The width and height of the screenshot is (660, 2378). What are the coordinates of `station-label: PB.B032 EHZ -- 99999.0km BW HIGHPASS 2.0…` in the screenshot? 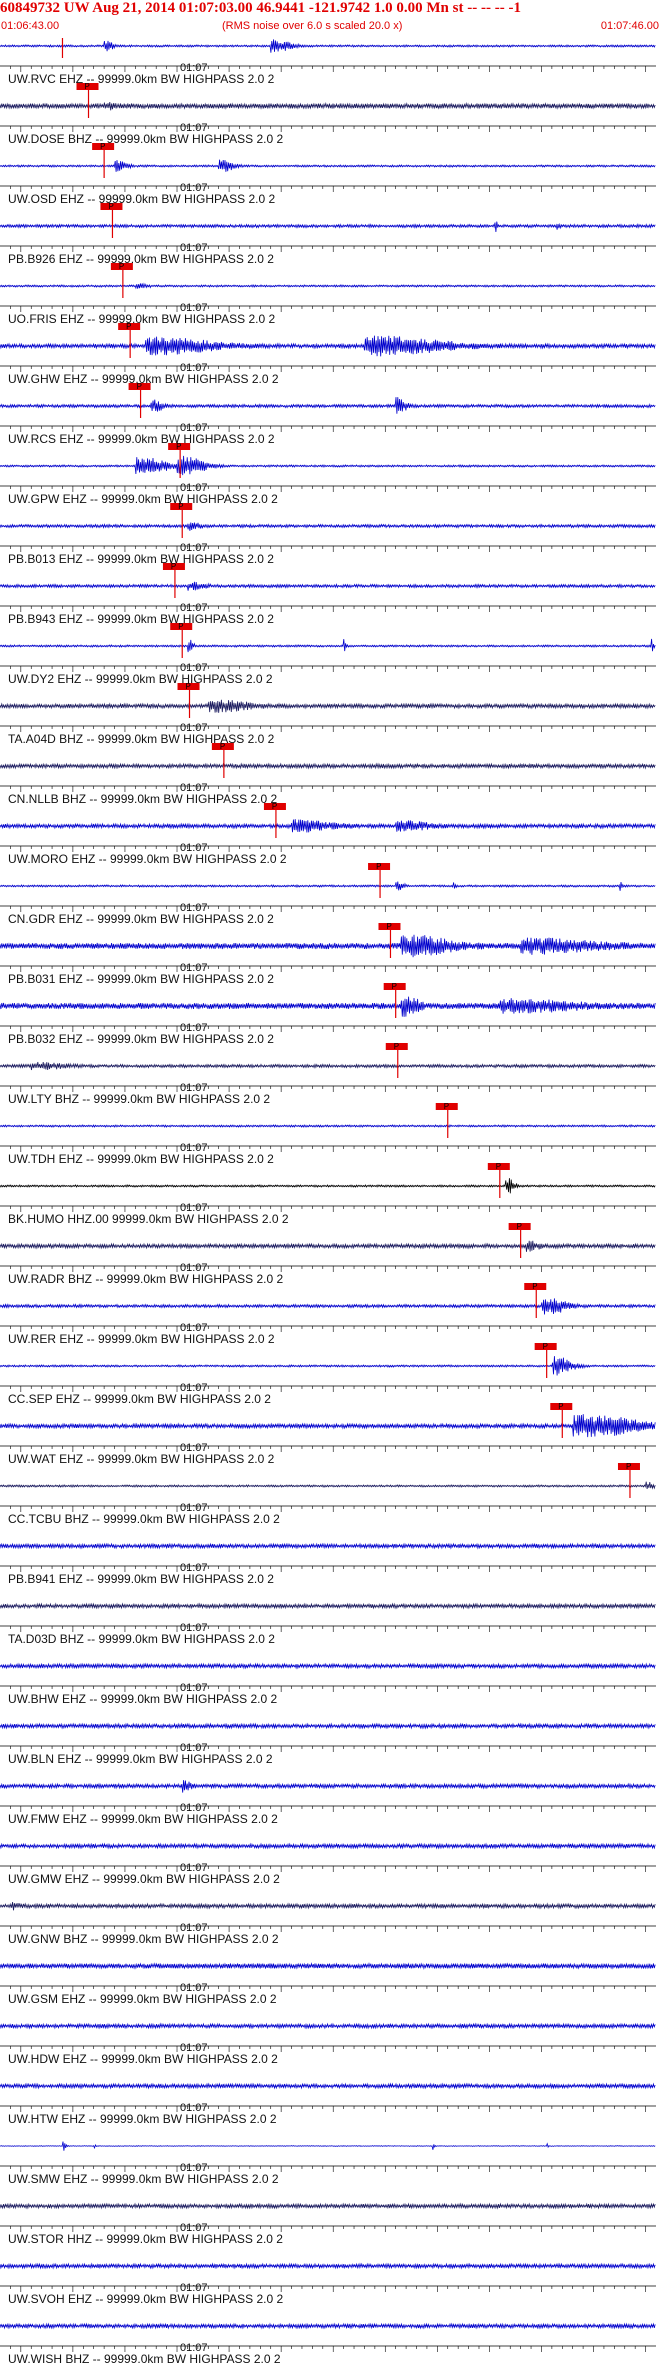 It's located at (141, 1039).